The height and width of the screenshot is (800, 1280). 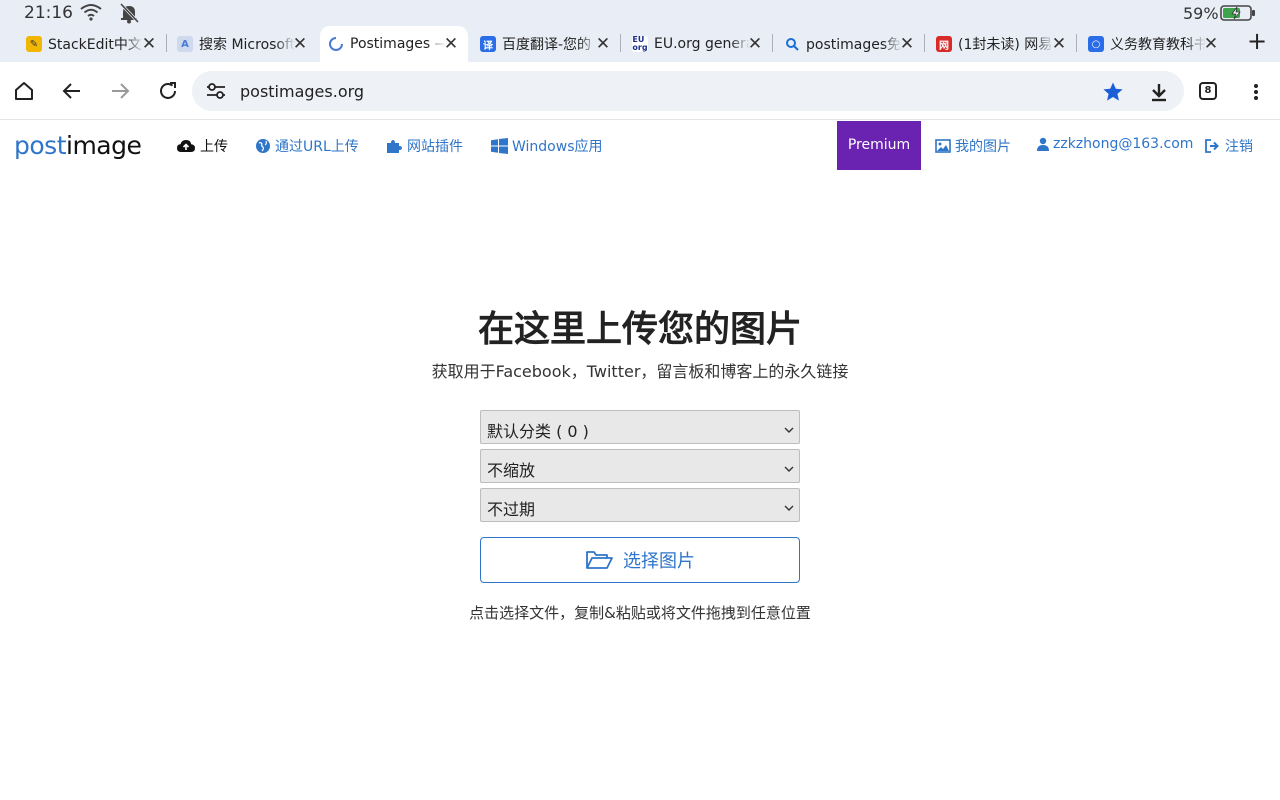 I want to click on cloud-upload-icon, so click(x=186, y=146).